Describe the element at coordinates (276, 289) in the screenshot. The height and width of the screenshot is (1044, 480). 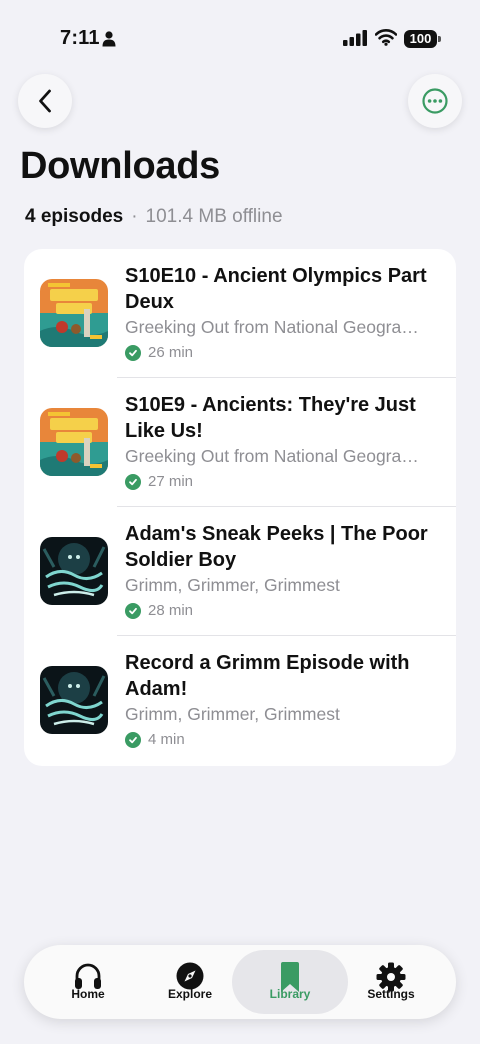
I see `episode-title: S10E10 - Ancient Olympics Part Deux` at that location.